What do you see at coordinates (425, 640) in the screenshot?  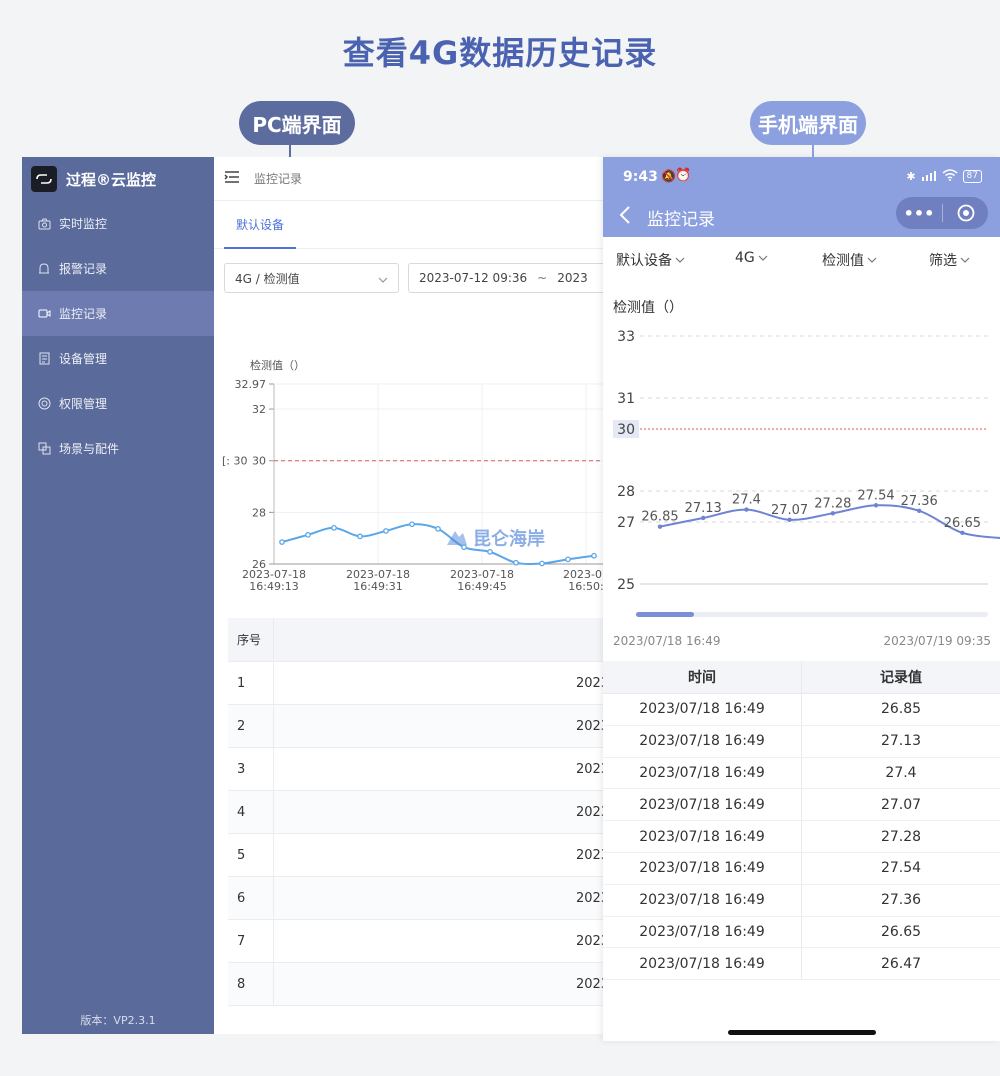 I see `table-header: 序号` at bounding box center [425, 640].